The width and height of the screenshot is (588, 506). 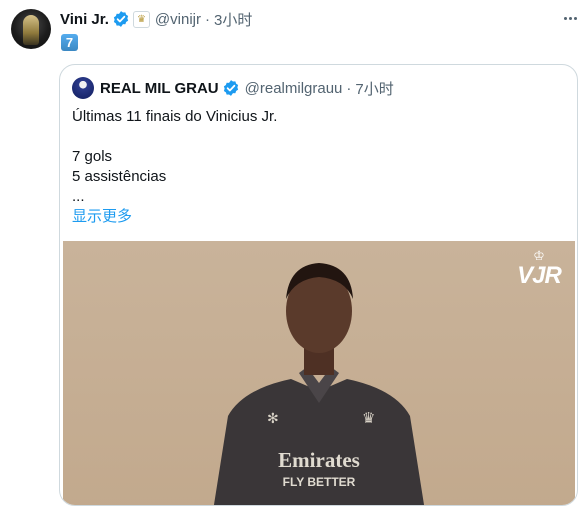 I want to click on author-name: Vini Jr., so click(x=84, y=19).